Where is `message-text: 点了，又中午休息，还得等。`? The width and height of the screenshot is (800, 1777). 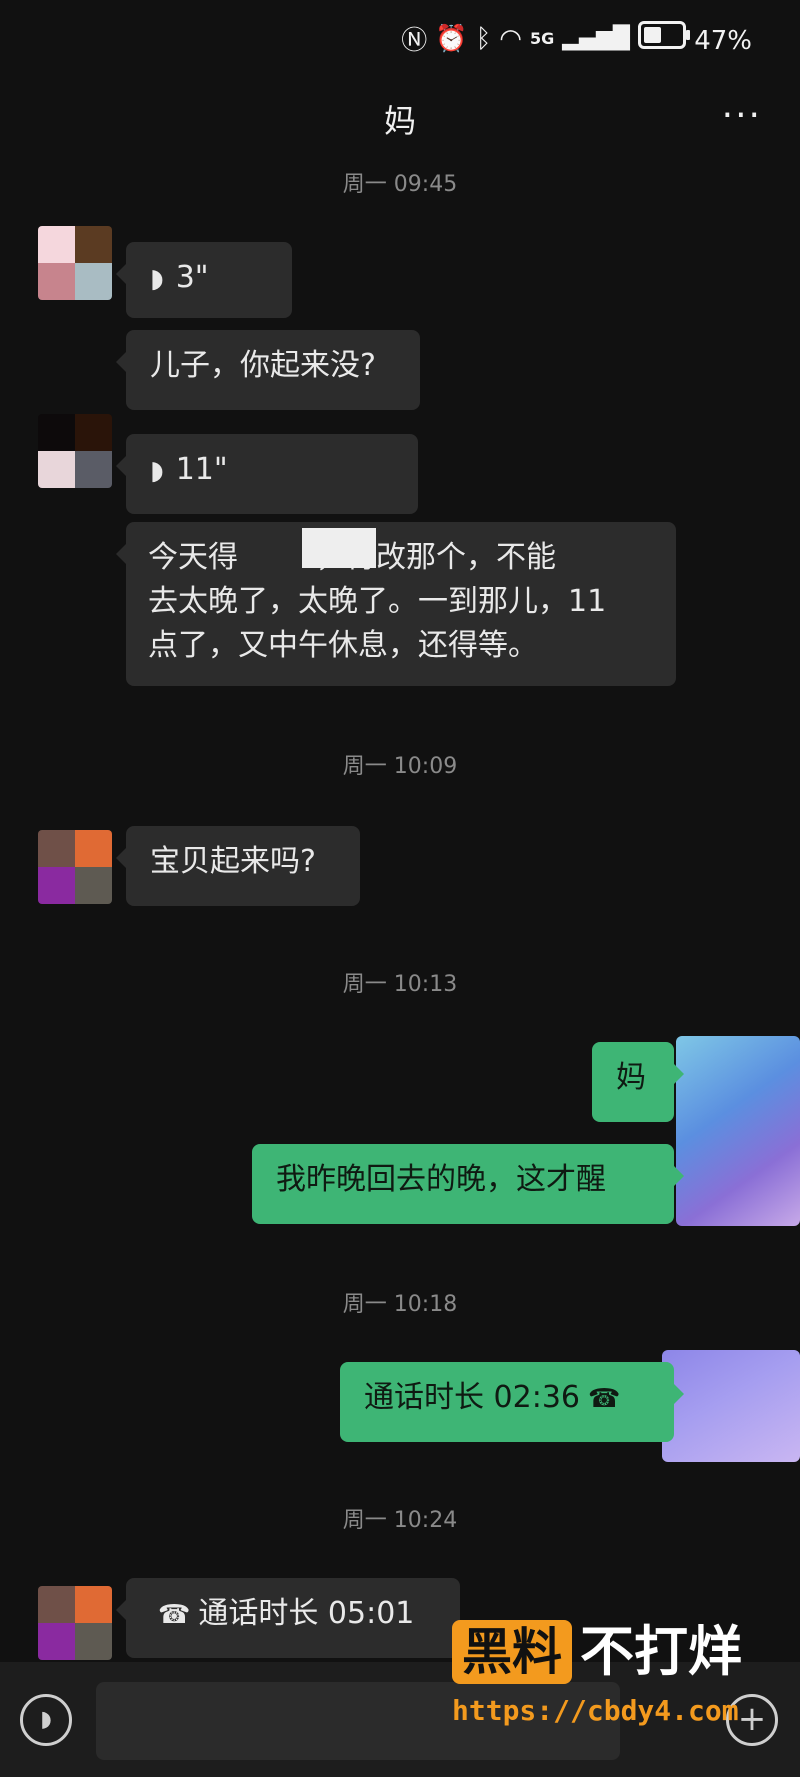
message-text: 点了，又中午休息，还得等。 is located at coordinates (343, 645).